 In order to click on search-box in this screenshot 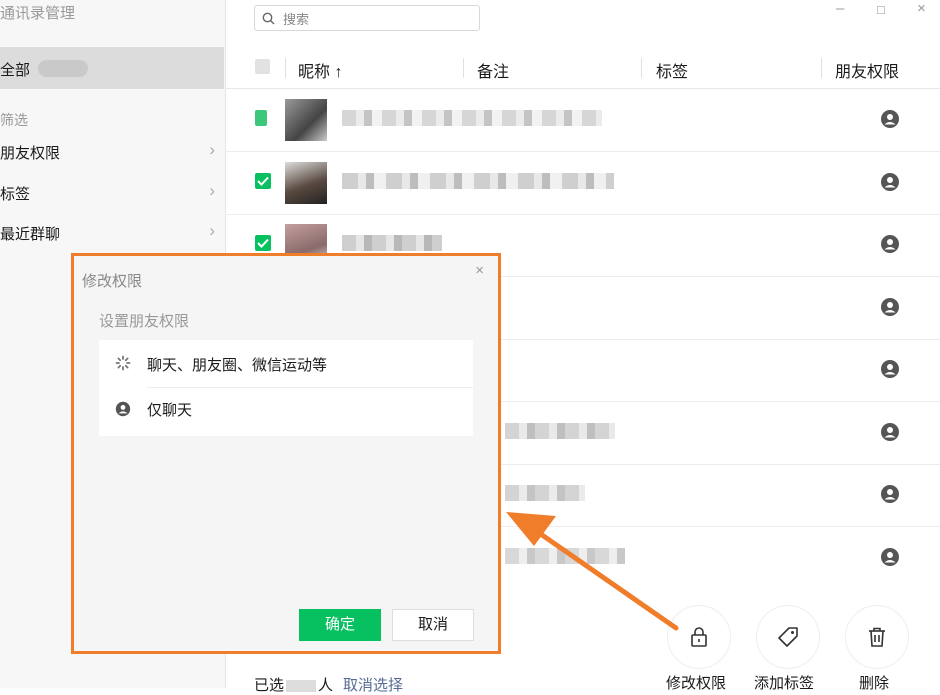, I will do `click(367, 18)`.